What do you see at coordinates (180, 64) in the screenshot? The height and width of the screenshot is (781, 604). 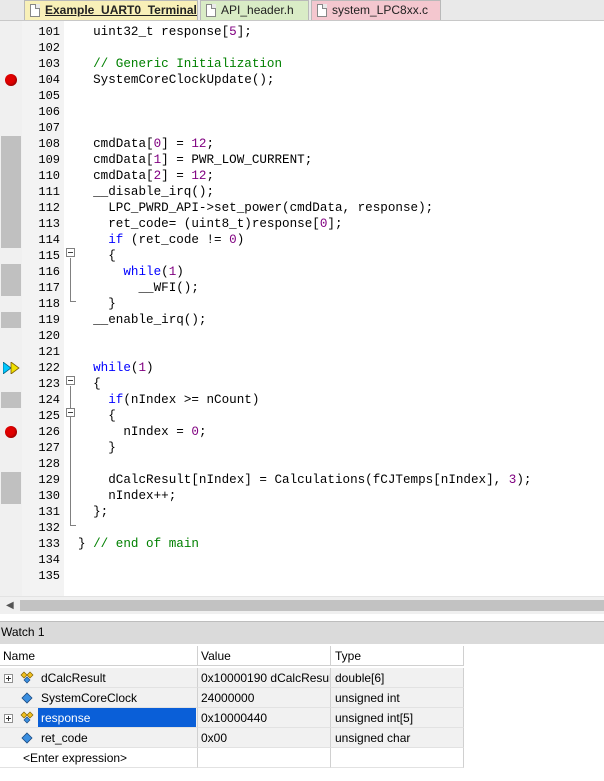 I see `code-text: // Generic Initialization` at bounding box center [180, 64].